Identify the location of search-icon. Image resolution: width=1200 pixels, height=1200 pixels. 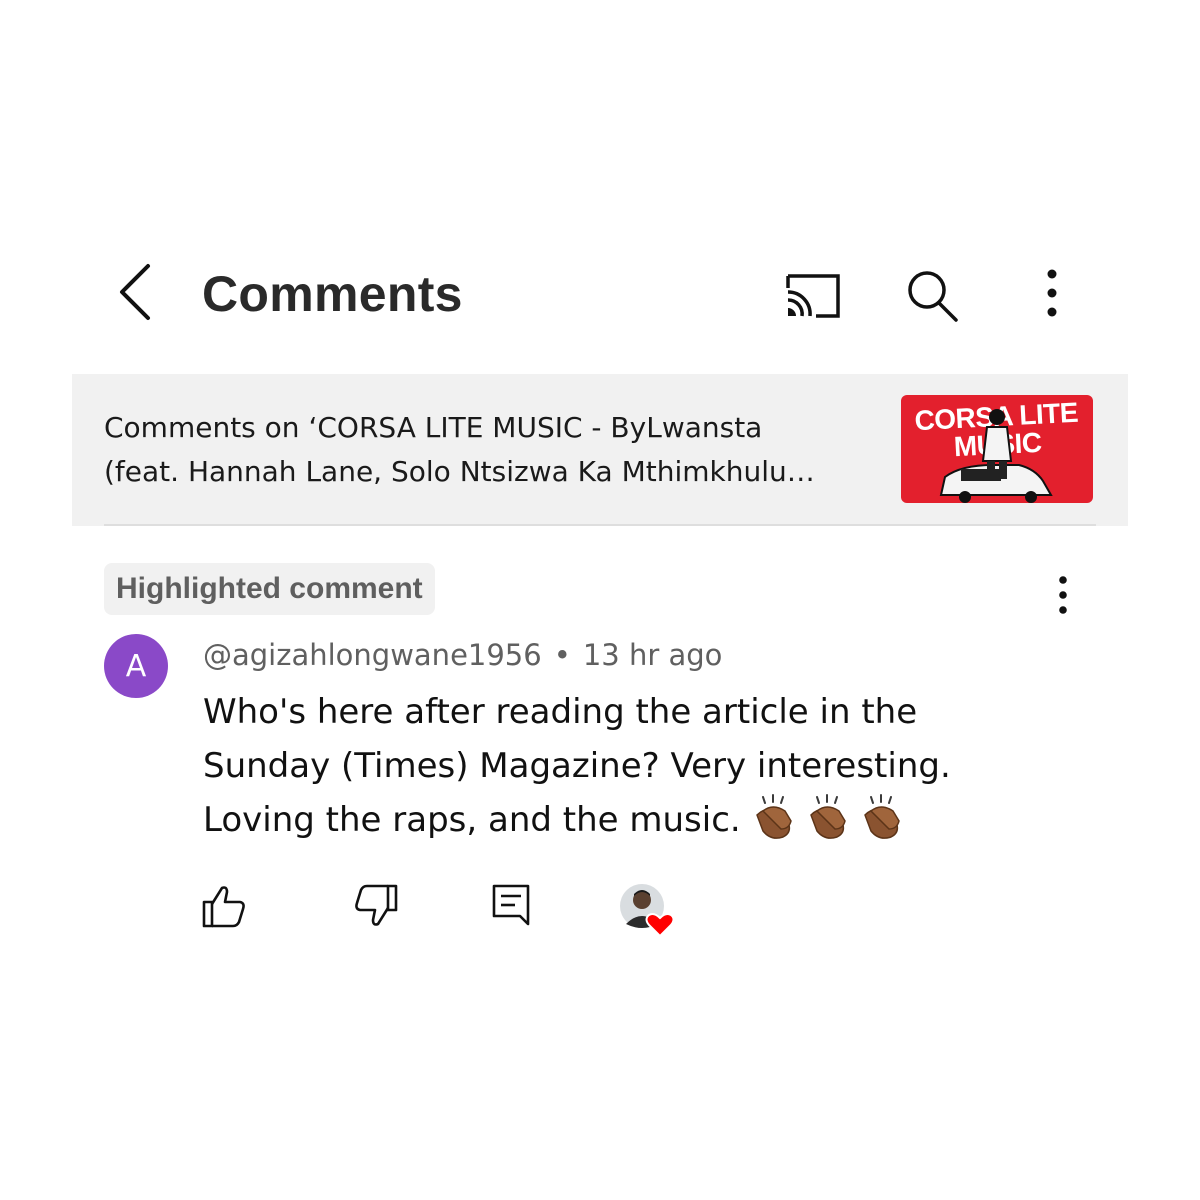
(933, 296).